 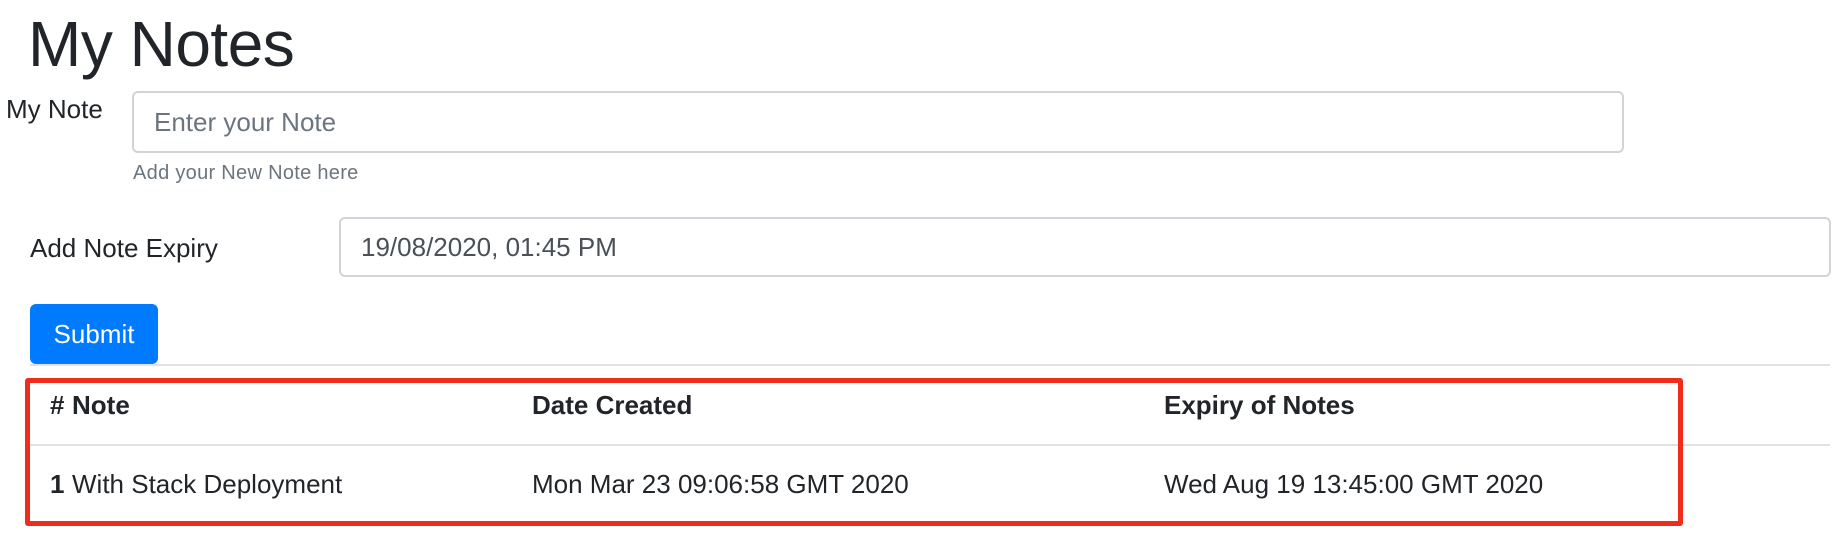 I want to click on submit-button: Submit, so click(x=94, y=334).